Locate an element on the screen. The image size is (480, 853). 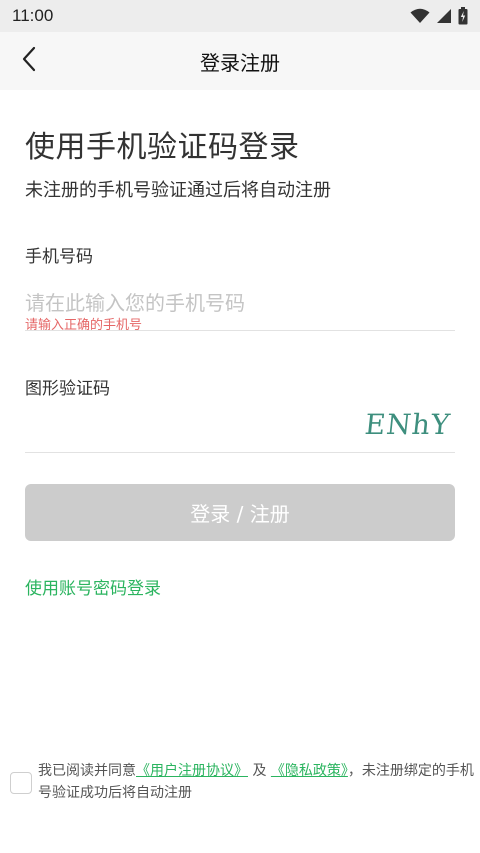
chevron-left-icon is located at coordinates (29, 61).